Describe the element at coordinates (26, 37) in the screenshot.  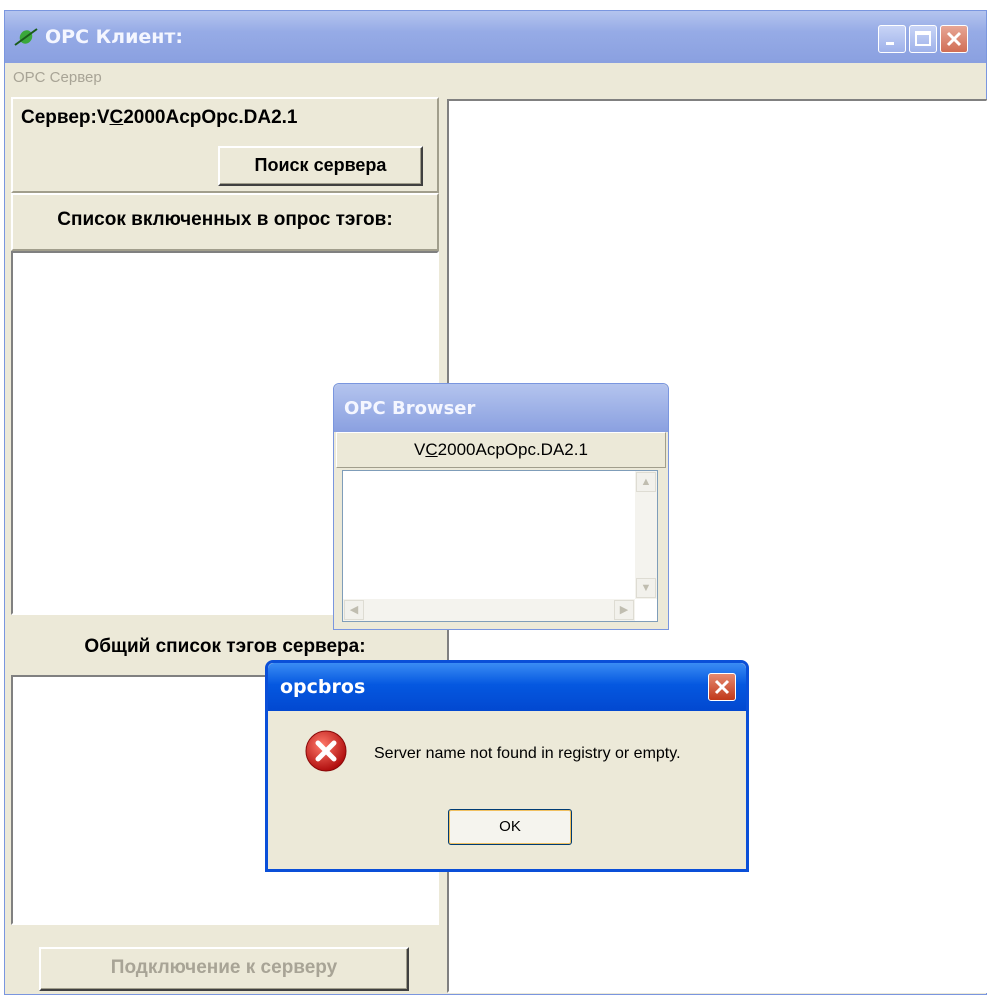
I see `app-icon` at that location.